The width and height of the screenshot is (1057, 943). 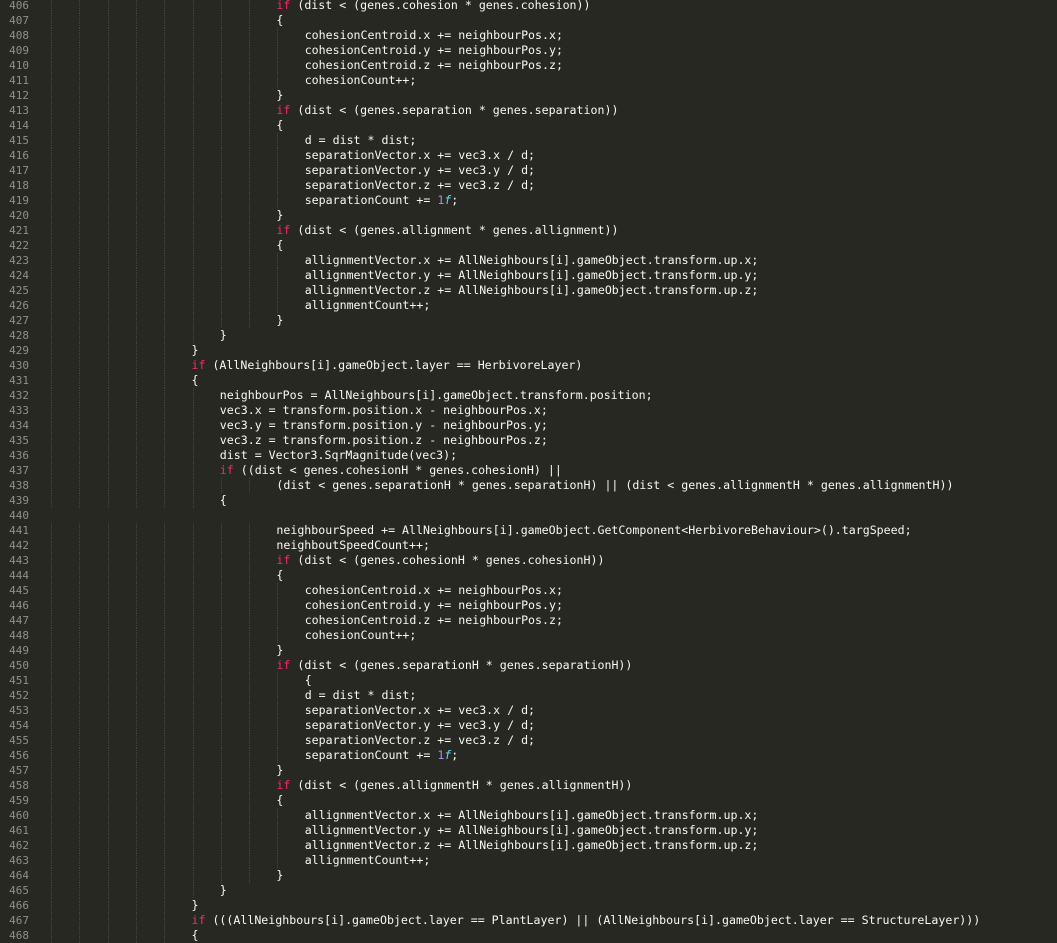 What do you see at coordinates (528, 335) in the screenshot?
I see `code-line: 428}` at bounding box center [528, 335].